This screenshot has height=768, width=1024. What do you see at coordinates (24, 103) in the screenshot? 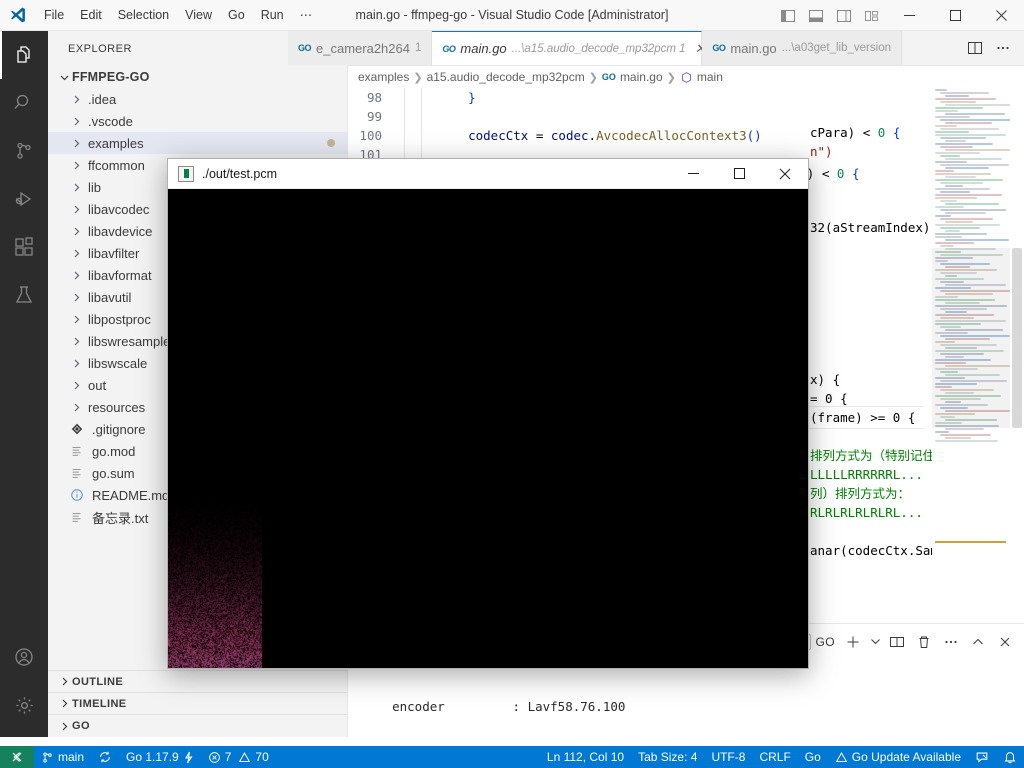
I see `activity-bar-item-search` at bounding box center [24, 103].